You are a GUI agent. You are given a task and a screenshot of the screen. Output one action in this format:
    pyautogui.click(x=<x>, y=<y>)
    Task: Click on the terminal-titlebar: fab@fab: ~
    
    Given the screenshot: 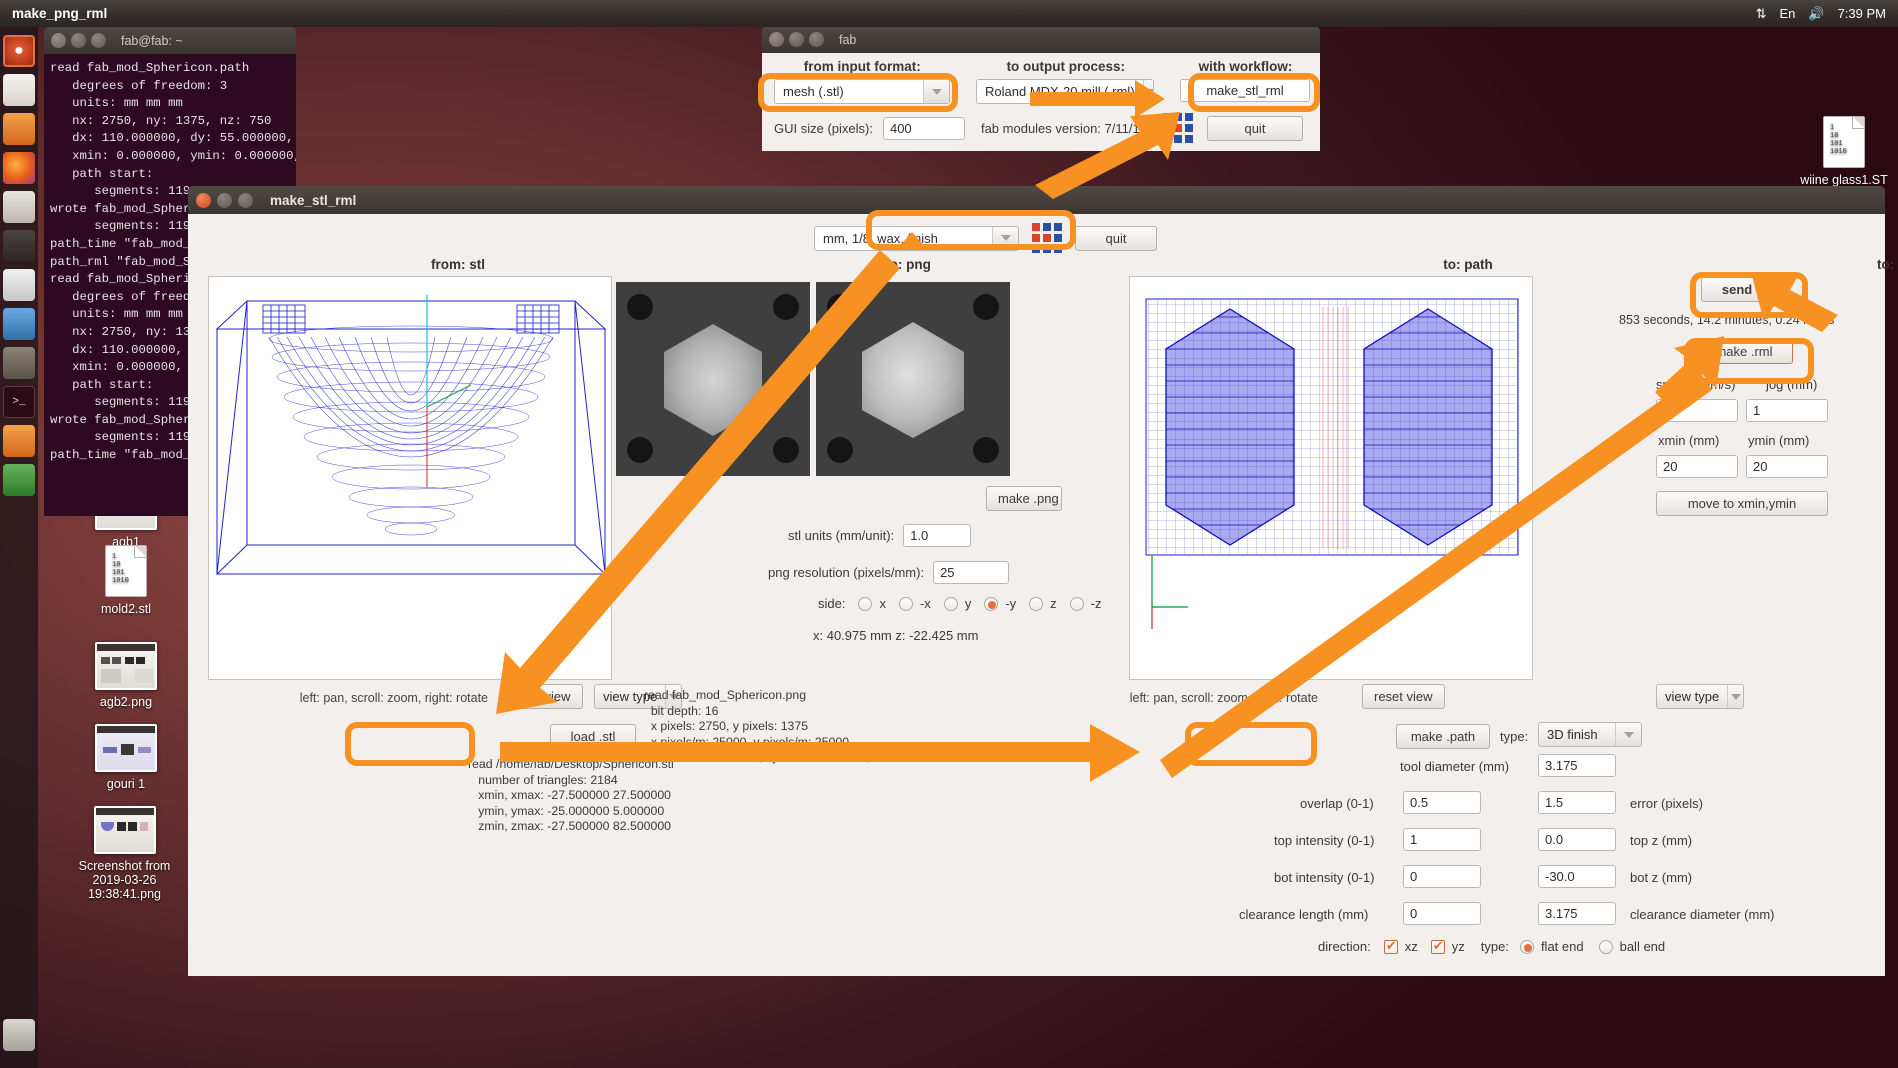 What is the action you would take?
    pyautogui.click(x=170, y=40)
    